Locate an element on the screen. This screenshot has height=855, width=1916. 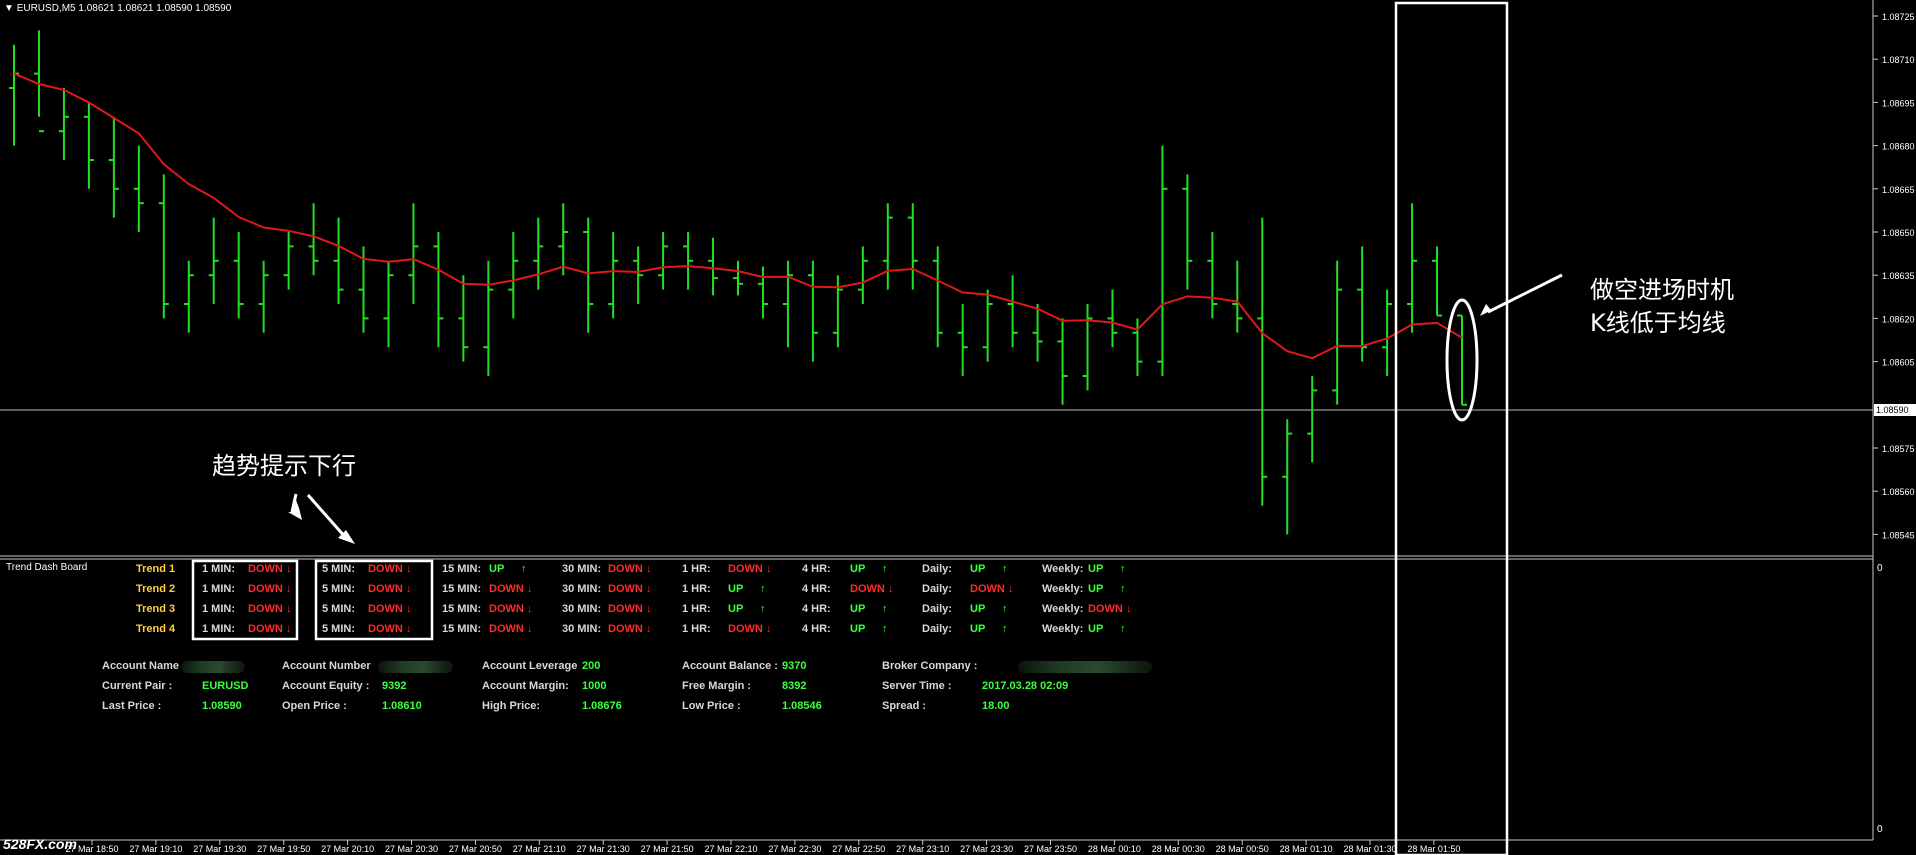
account-label: Low Price : is located at coordinates (711, 706).